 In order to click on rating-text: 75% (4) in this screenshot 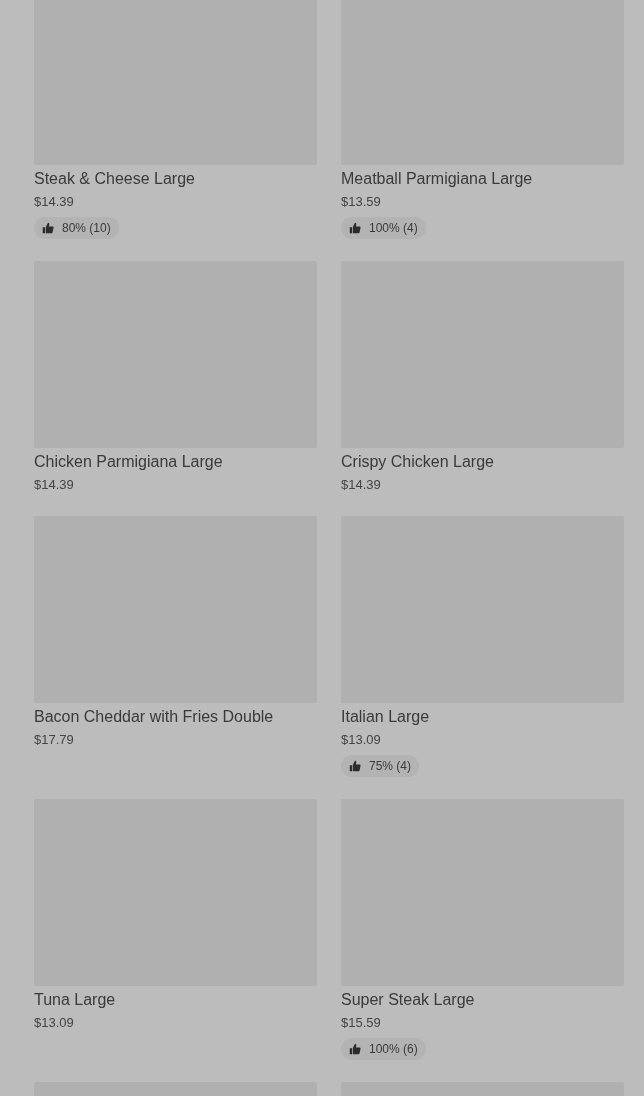, I will do `click(390, 766)`.